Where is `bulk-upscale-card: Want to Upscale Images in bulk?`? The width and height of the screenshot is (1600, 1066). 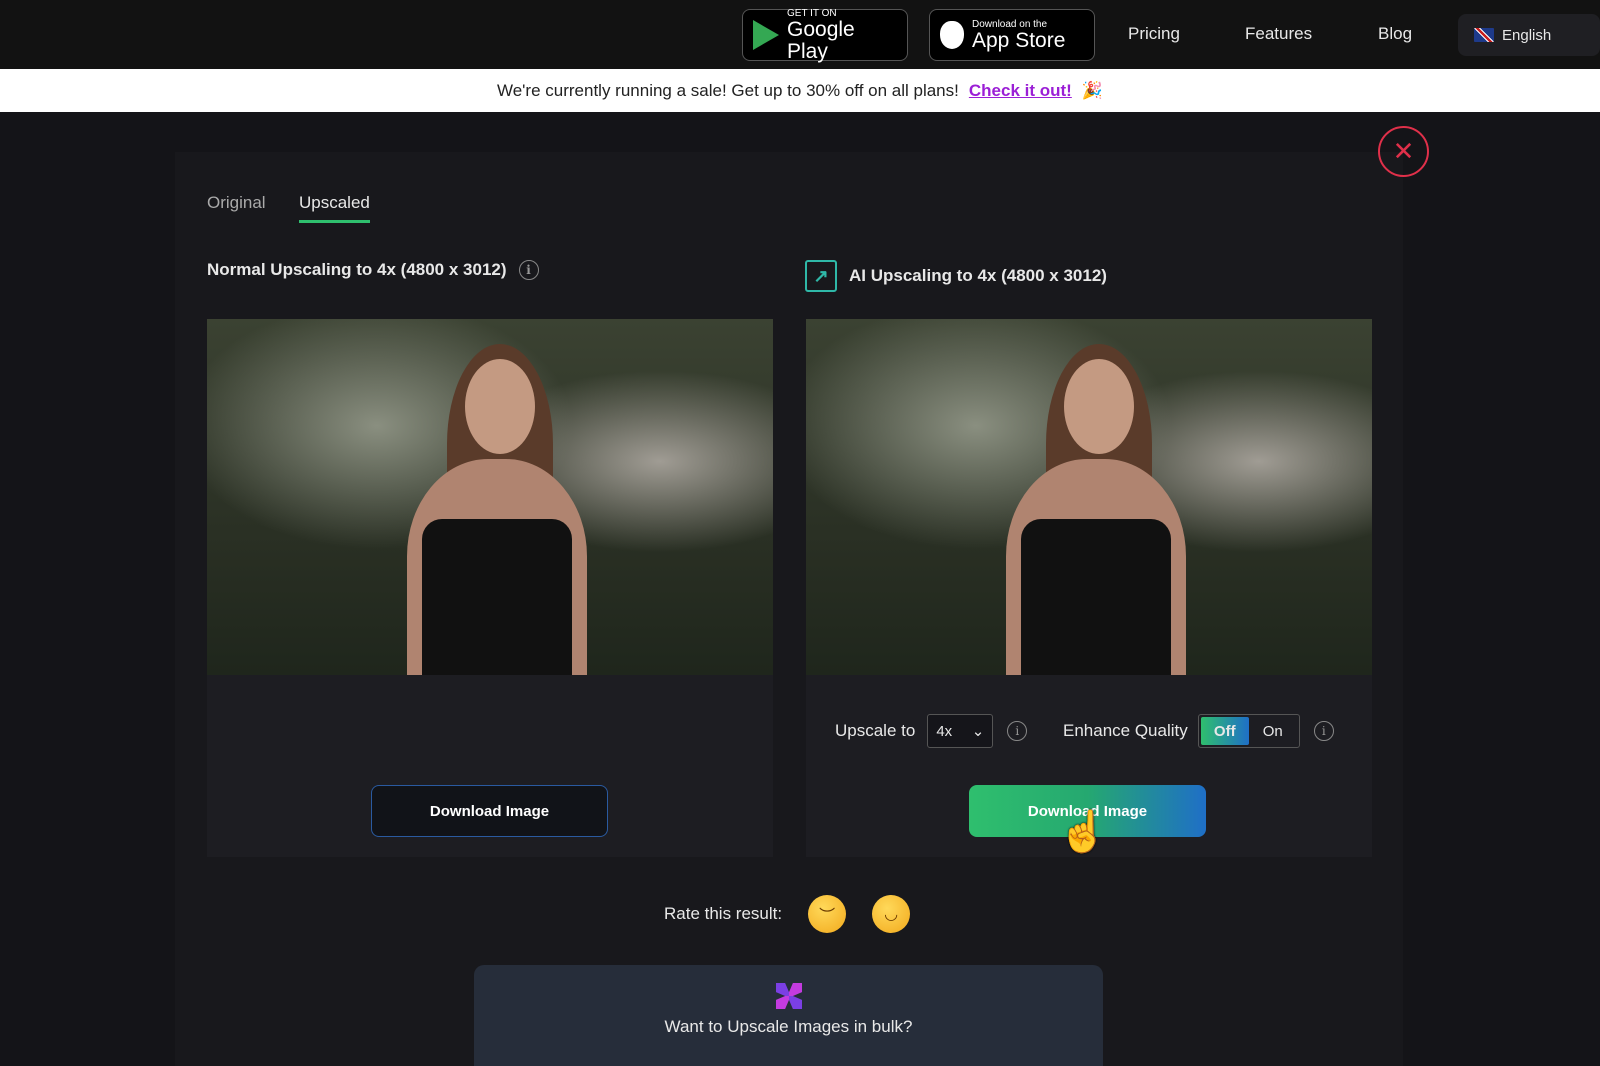
bulk-upscale-card: Want to Upscale Images in bulk? is located at coordinates (788, 1015).